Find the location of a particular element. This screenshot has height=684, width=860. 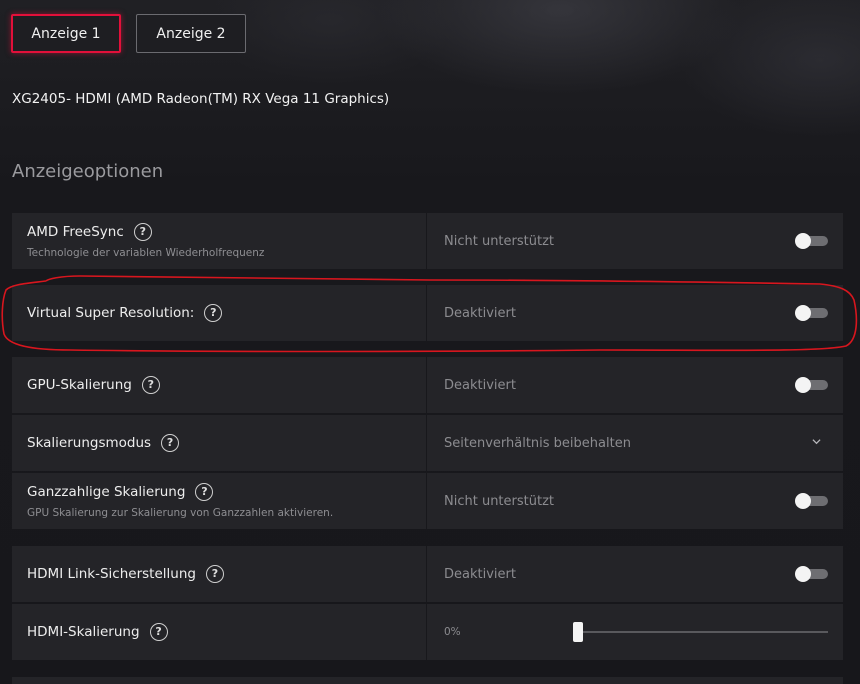

setting-label-cell: HDMI-Skalierung ? is located at coordinates (219, 632).